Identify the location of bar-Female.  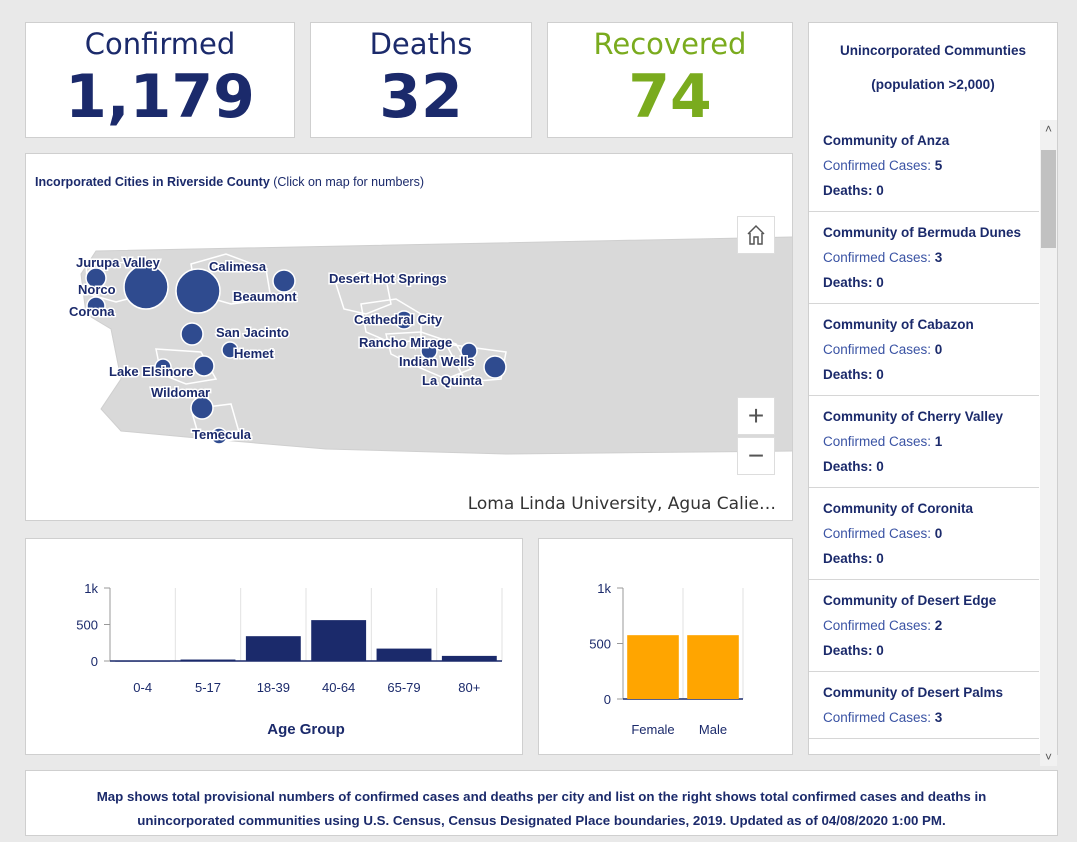
(653, 667).